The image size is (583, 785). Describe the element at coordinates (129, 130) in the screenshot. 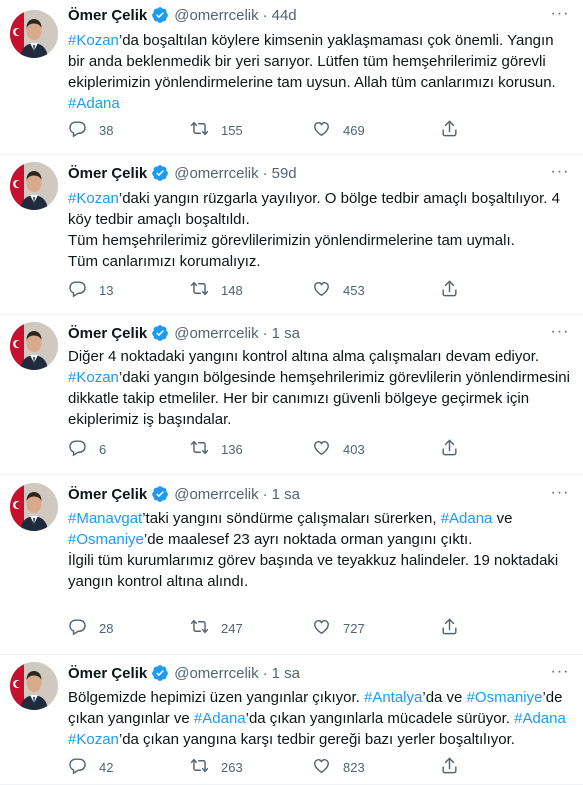

I see `reply-button: 38` at that location.